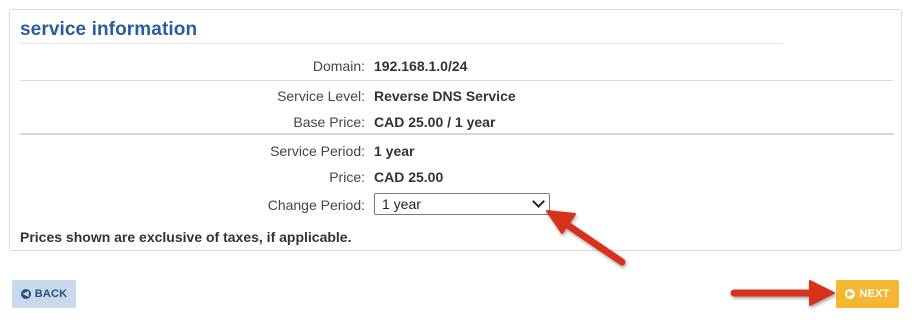 This screenshot has width=914, height=324. What do you see at coordinates (51, 294) in the screenshot?
I see `back-button-label: BACK` at bounding box center [51, 294].